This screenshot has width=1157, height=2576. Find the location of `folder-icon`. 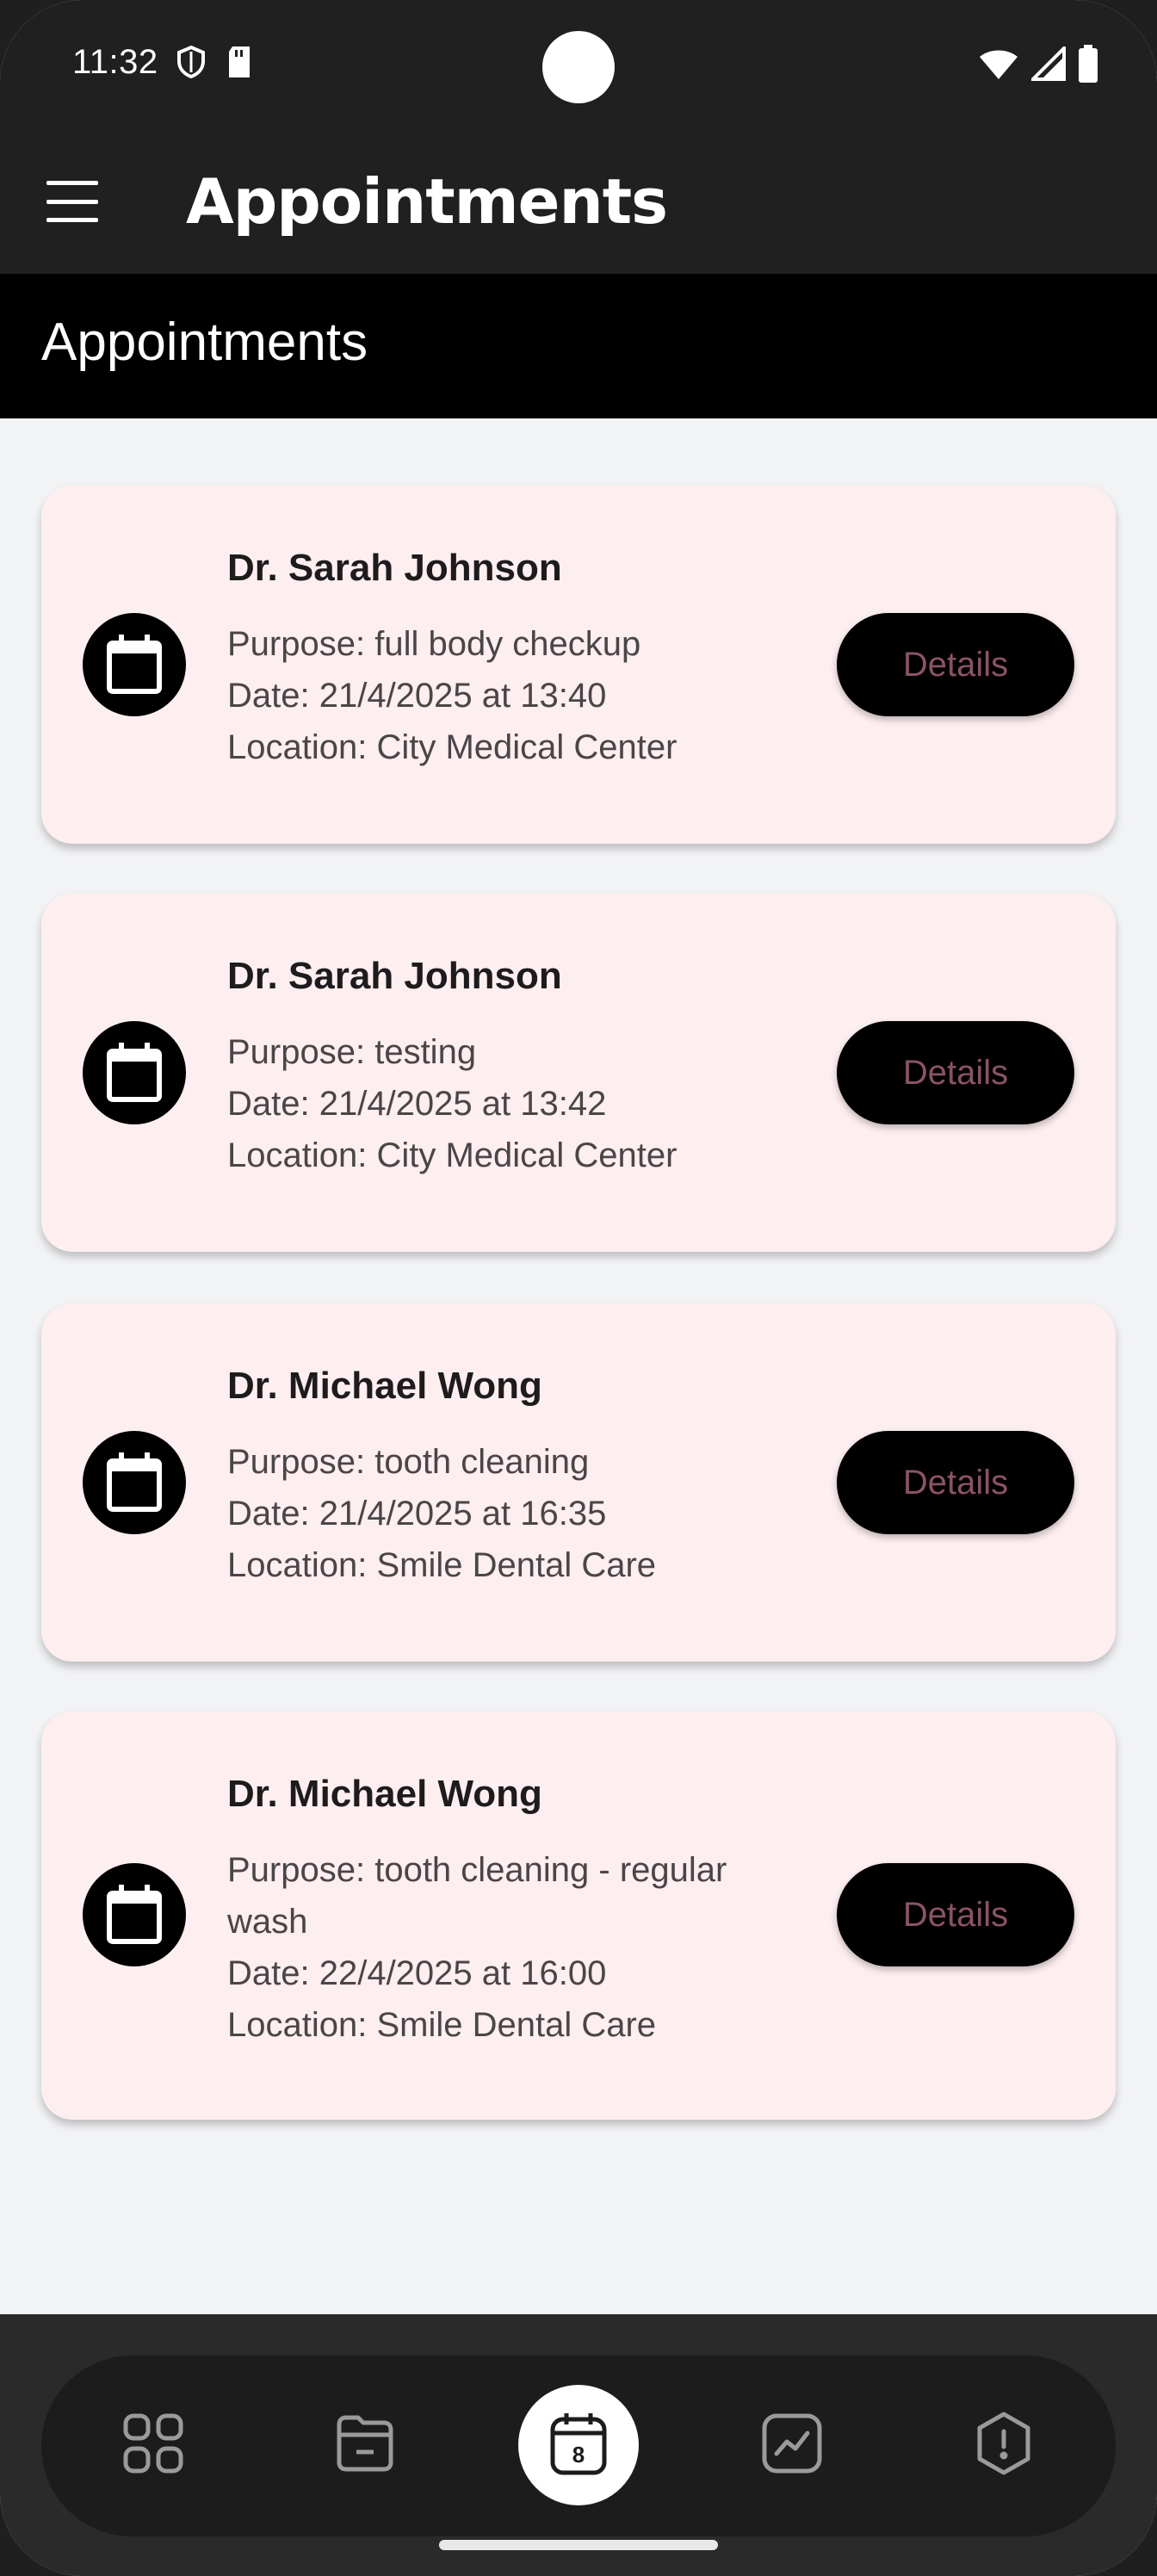

folder-icon is located at coordinates (365, 2445).